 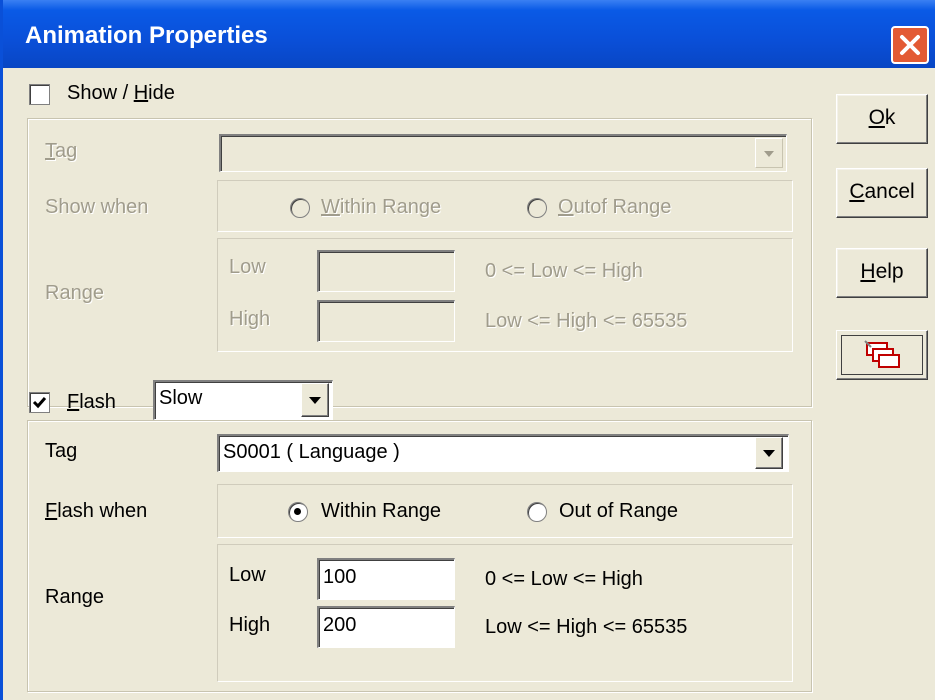 I want to click on show-tag-dropdown-button, so click(x=769, y=153).